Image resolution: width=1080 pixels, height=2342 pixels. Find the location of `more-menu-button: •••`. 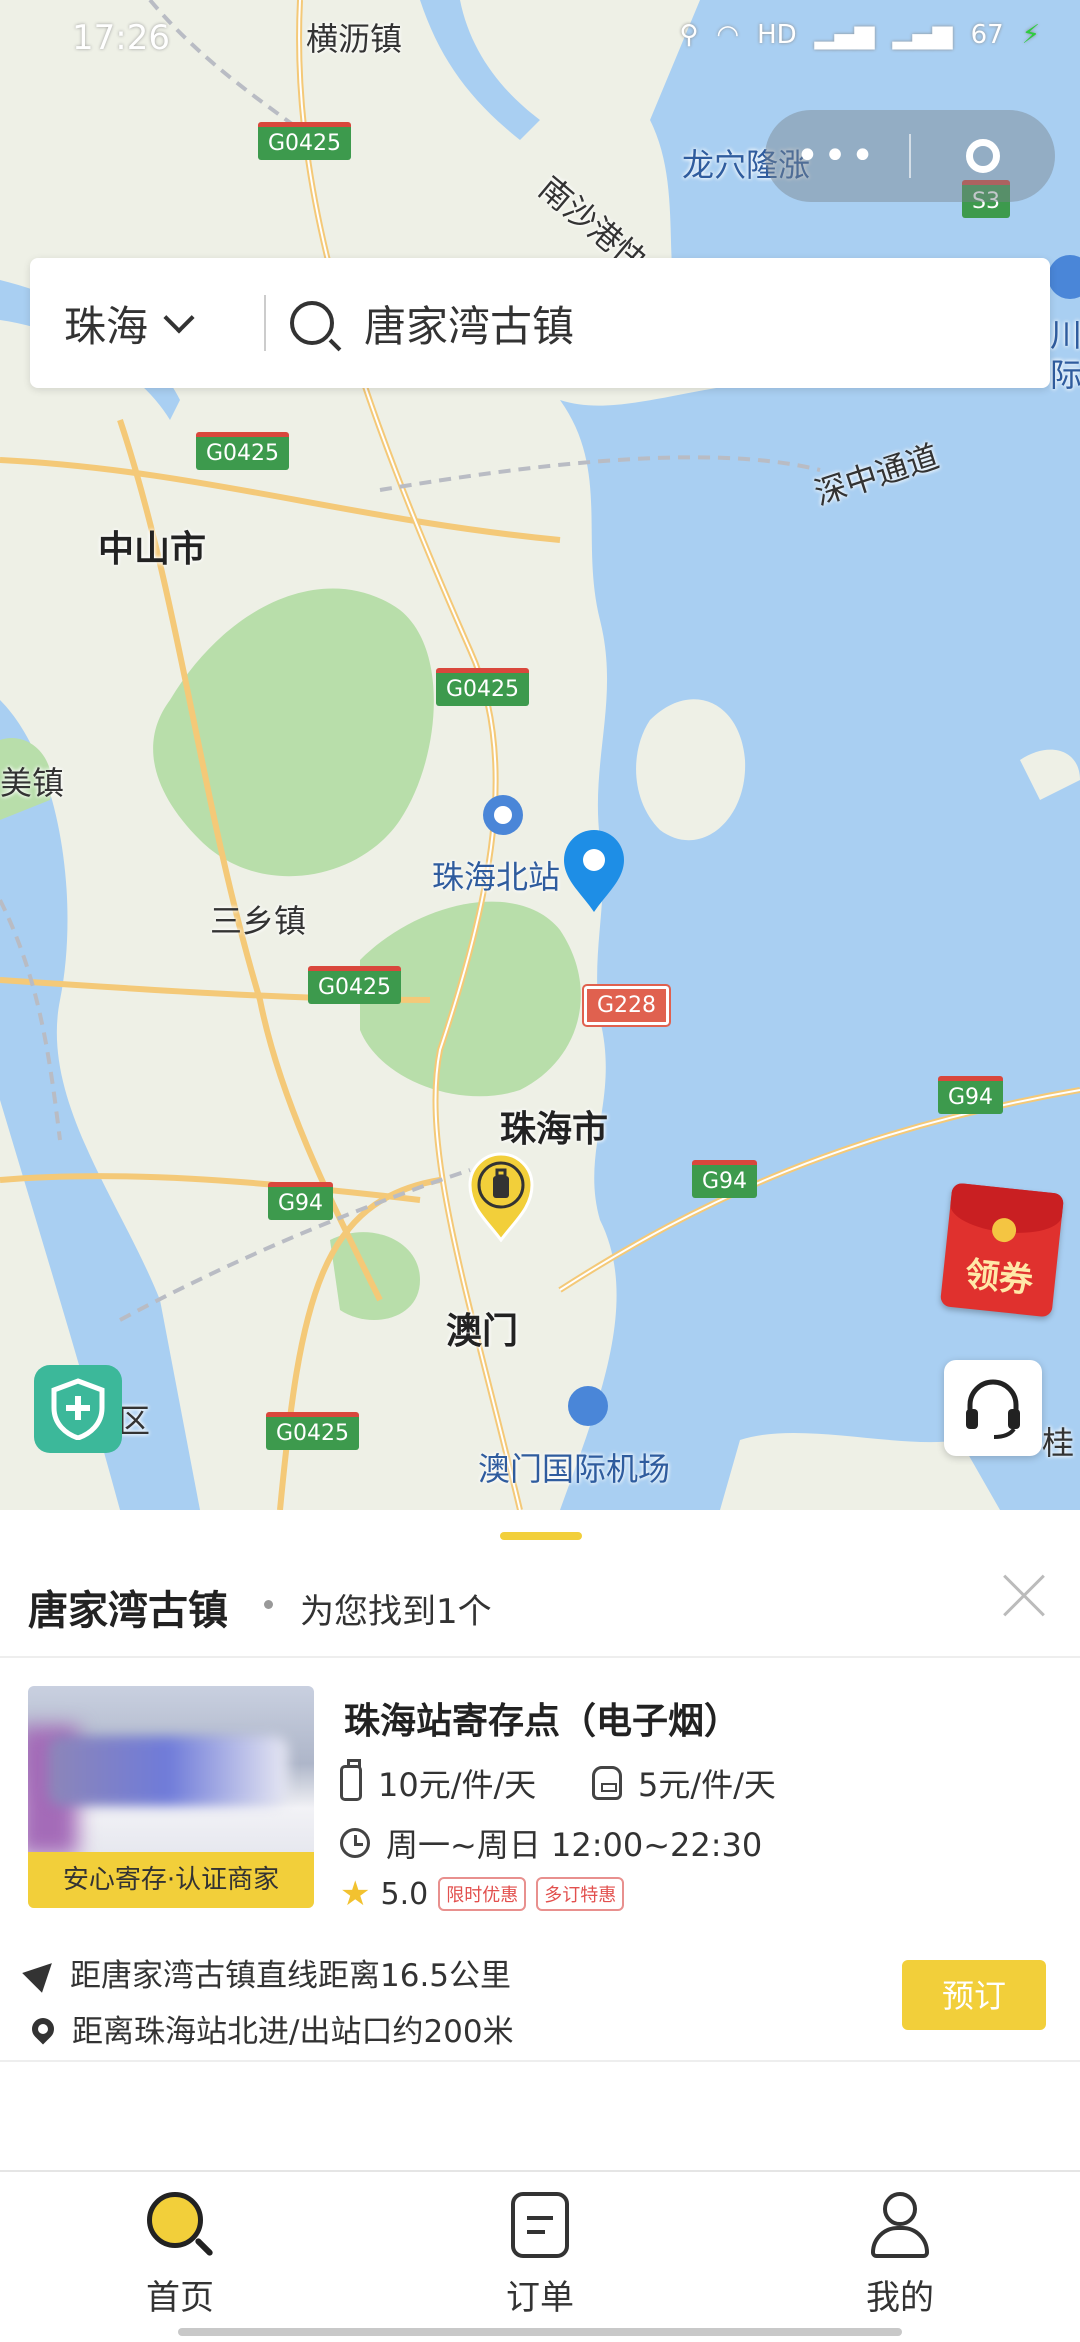

more-menu-button: ••• is located at coordinates (837, 156).